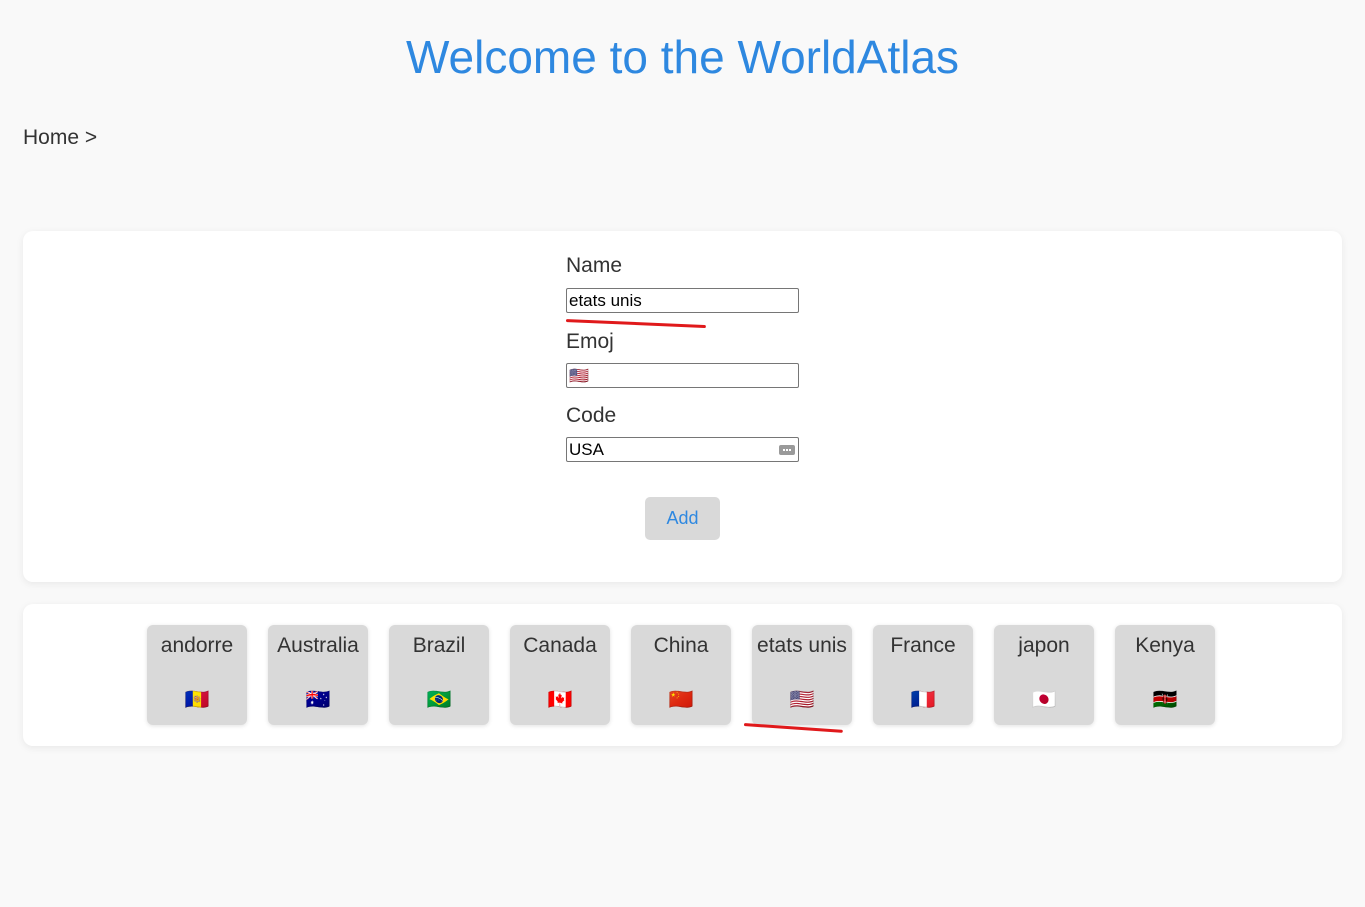 Image resolution: width=1365 pixels, height=907 pixels. I want to click on country-card: Canada 🇨🇦, so click(560, 675).